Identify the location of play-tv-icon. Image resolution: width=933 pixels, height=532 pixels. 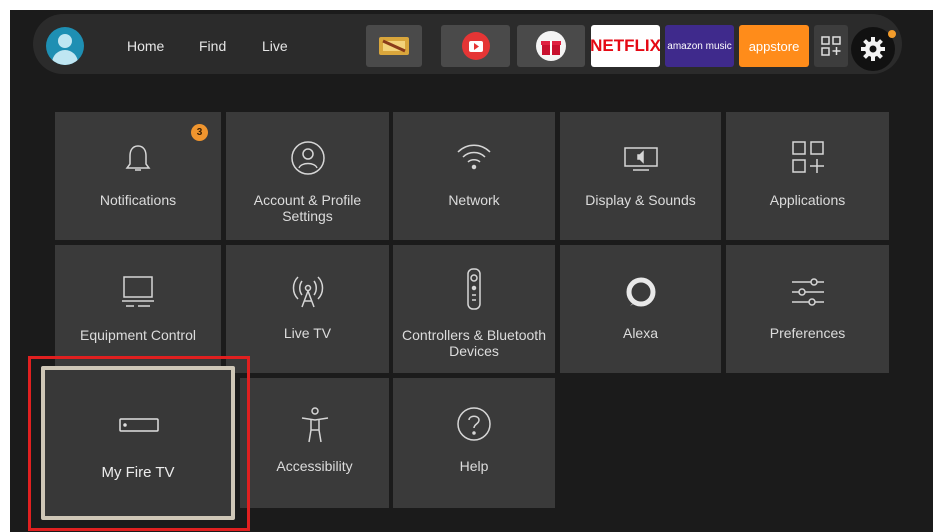
(475, 46).